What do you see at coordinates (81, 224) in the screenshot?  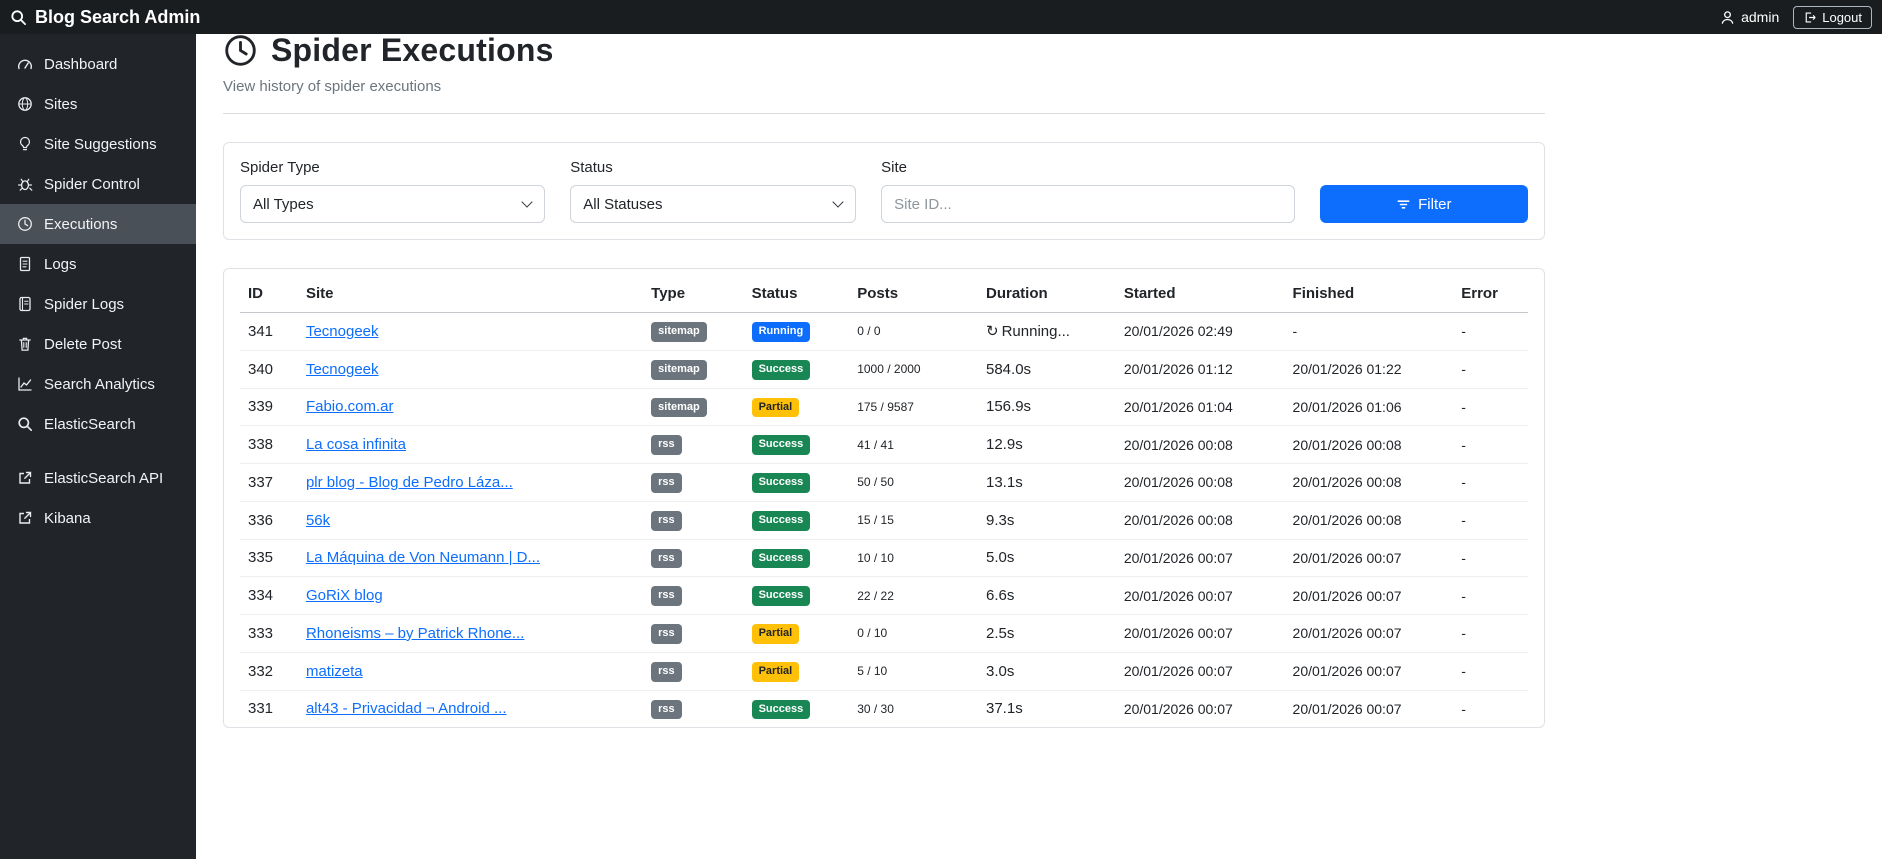 I see `sidebar-item-label: Executions` at bounding box center [81, 224].